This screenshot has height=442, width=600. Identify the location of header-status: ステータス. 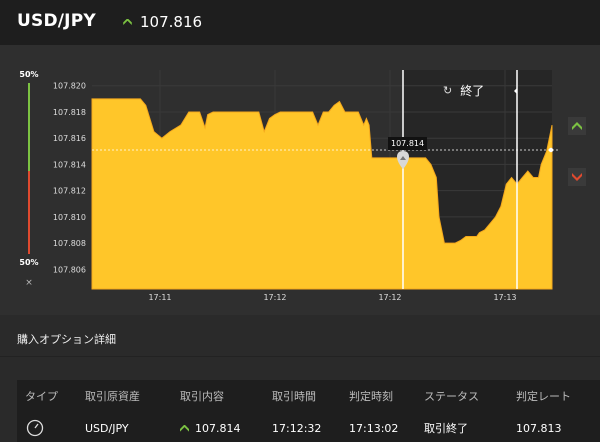
(451, 396).